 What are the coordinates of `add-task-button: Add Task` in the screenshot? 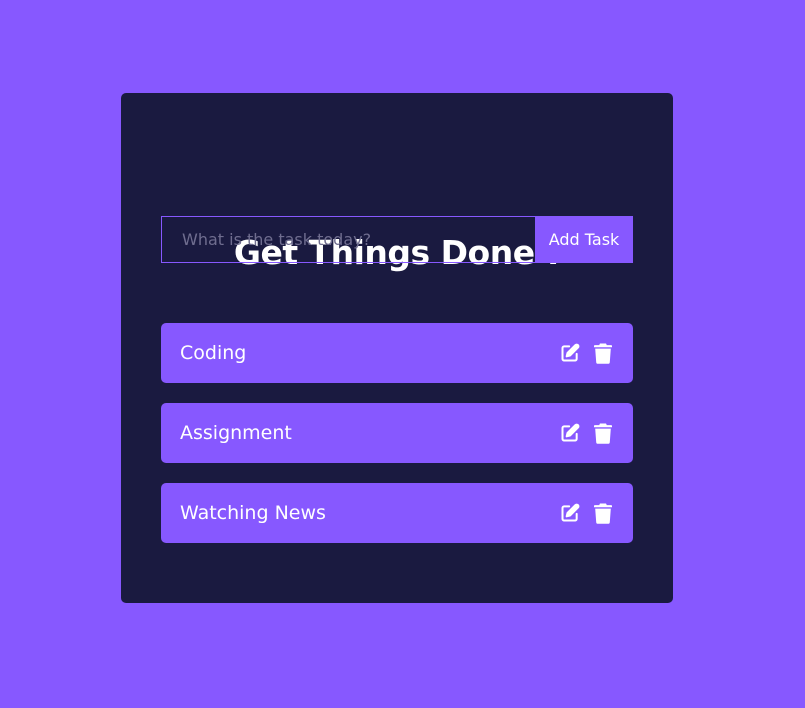 It's located at (584, 239).